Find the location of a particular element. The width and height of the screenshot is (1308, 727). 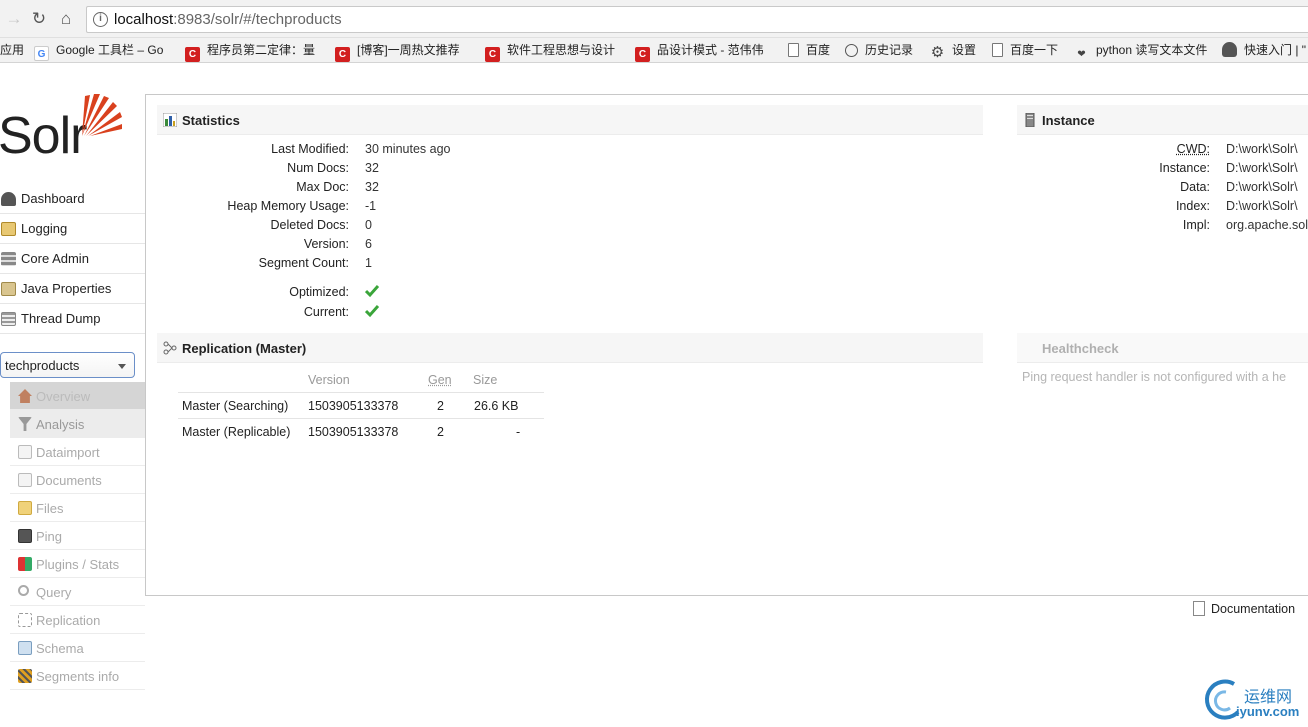

core-selector-value: techproducts is located at coordinates (42, 365).